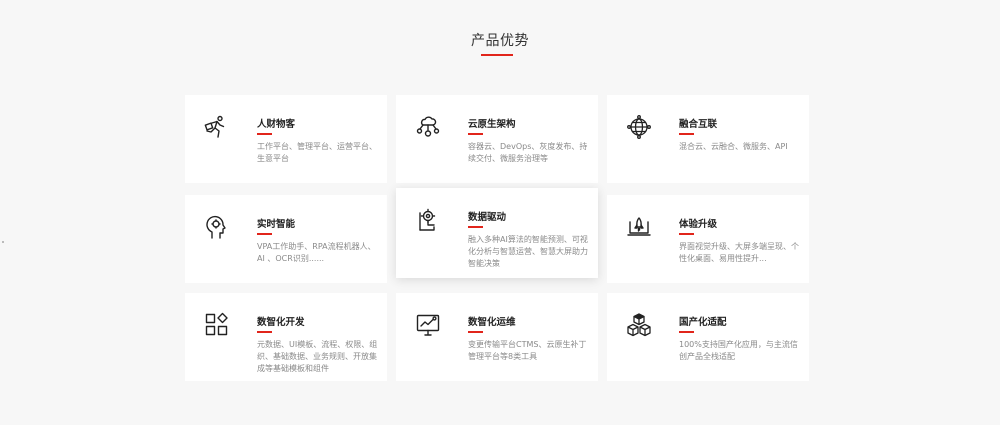 This screenshot has width=1000, height=425. Describe the element at coordinates (738, 350) in the screenshot. I see `card-description: 100%支持国产化应用，与主流信创产品全栈适配` at that location.